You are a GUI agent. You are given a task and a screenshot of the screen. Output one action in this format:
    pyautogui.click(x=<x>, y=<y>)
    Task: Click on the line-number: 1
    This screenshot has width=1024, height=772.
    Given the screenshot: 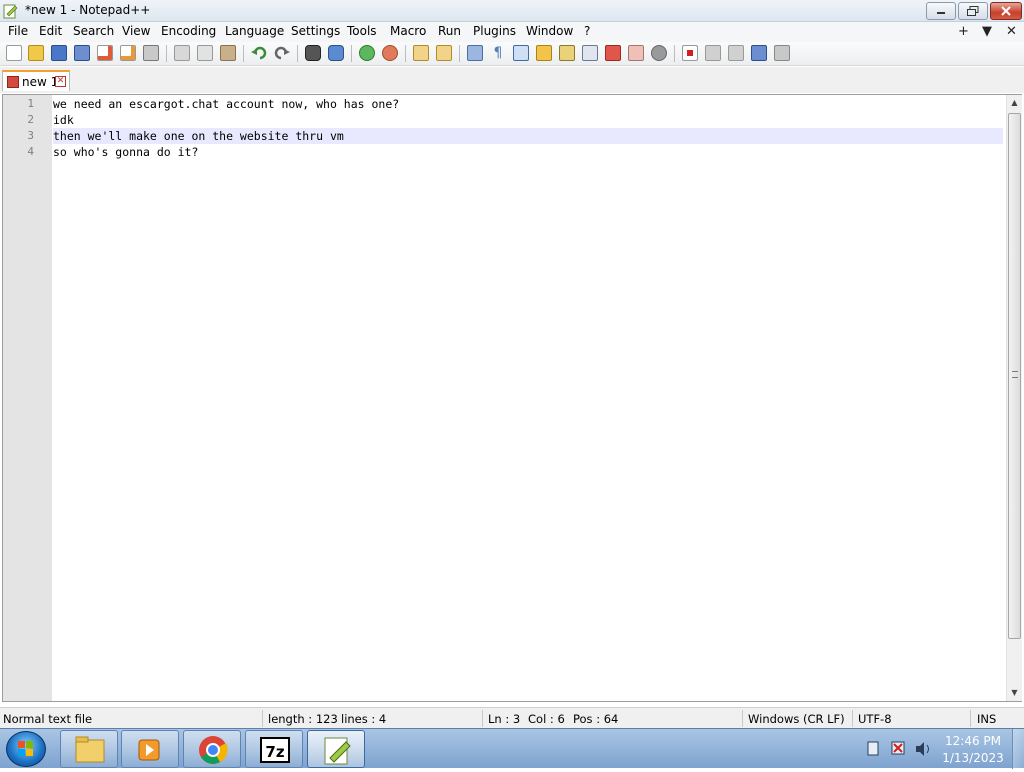 What is the action you would take?
    pyautogui.click(x=30, y=103)
    